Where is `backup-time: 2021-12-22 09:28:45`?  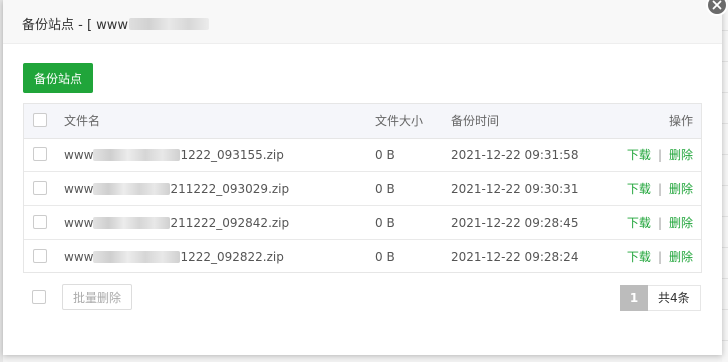 backup-time: 2021-12-22 09:28:45 is located at coordinates (515, 223).